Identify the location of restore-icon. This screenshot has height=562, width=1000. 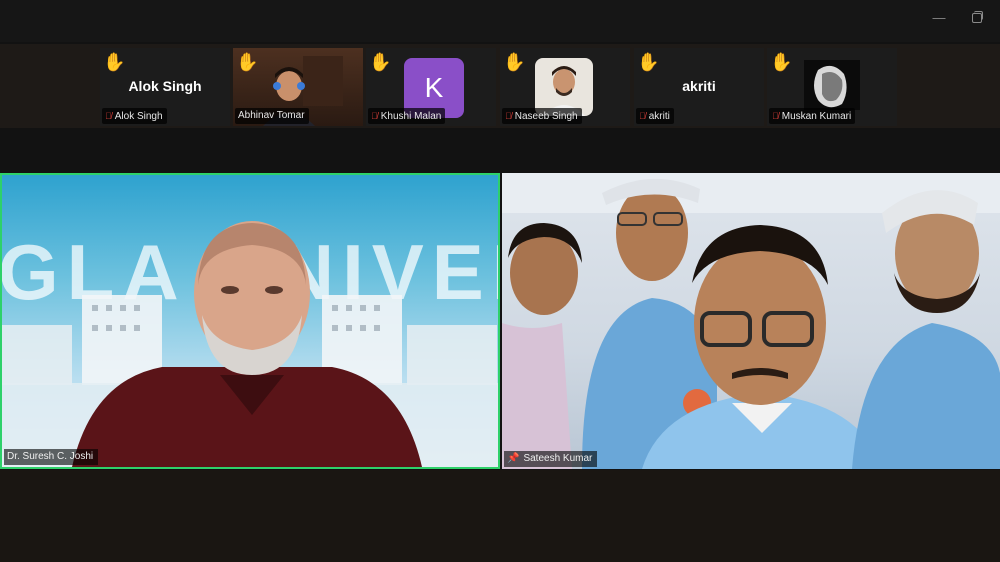
(977, 18).